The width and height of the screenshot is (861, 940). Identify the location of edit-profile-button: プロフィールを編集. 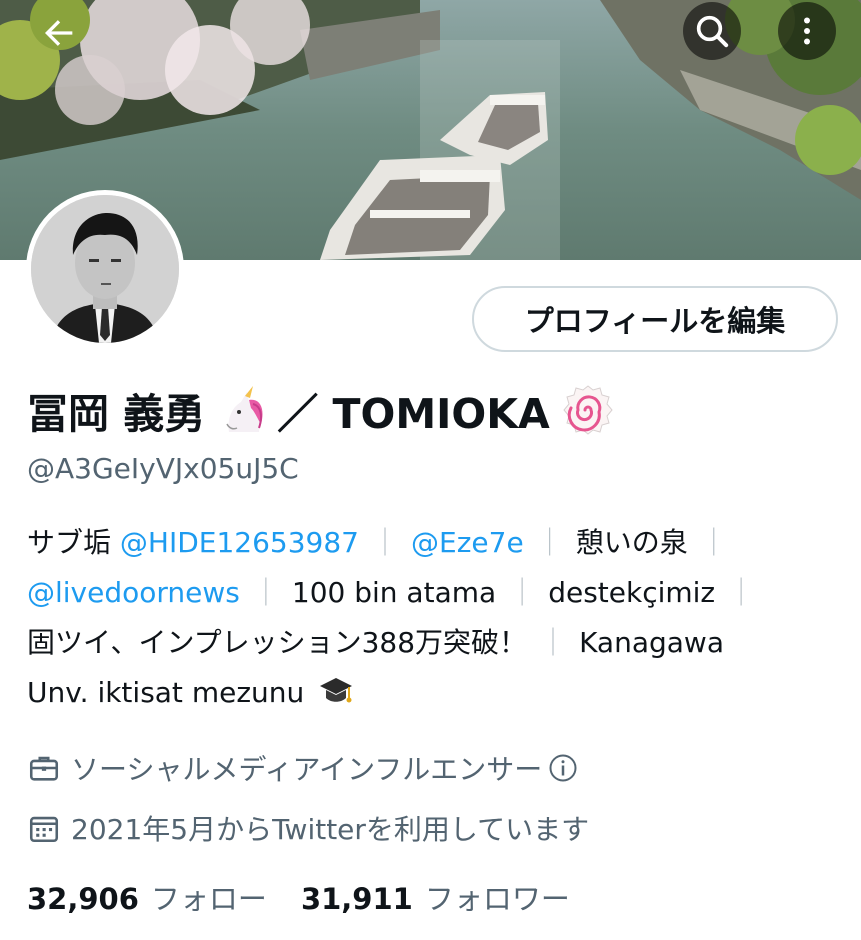
(655, 319).